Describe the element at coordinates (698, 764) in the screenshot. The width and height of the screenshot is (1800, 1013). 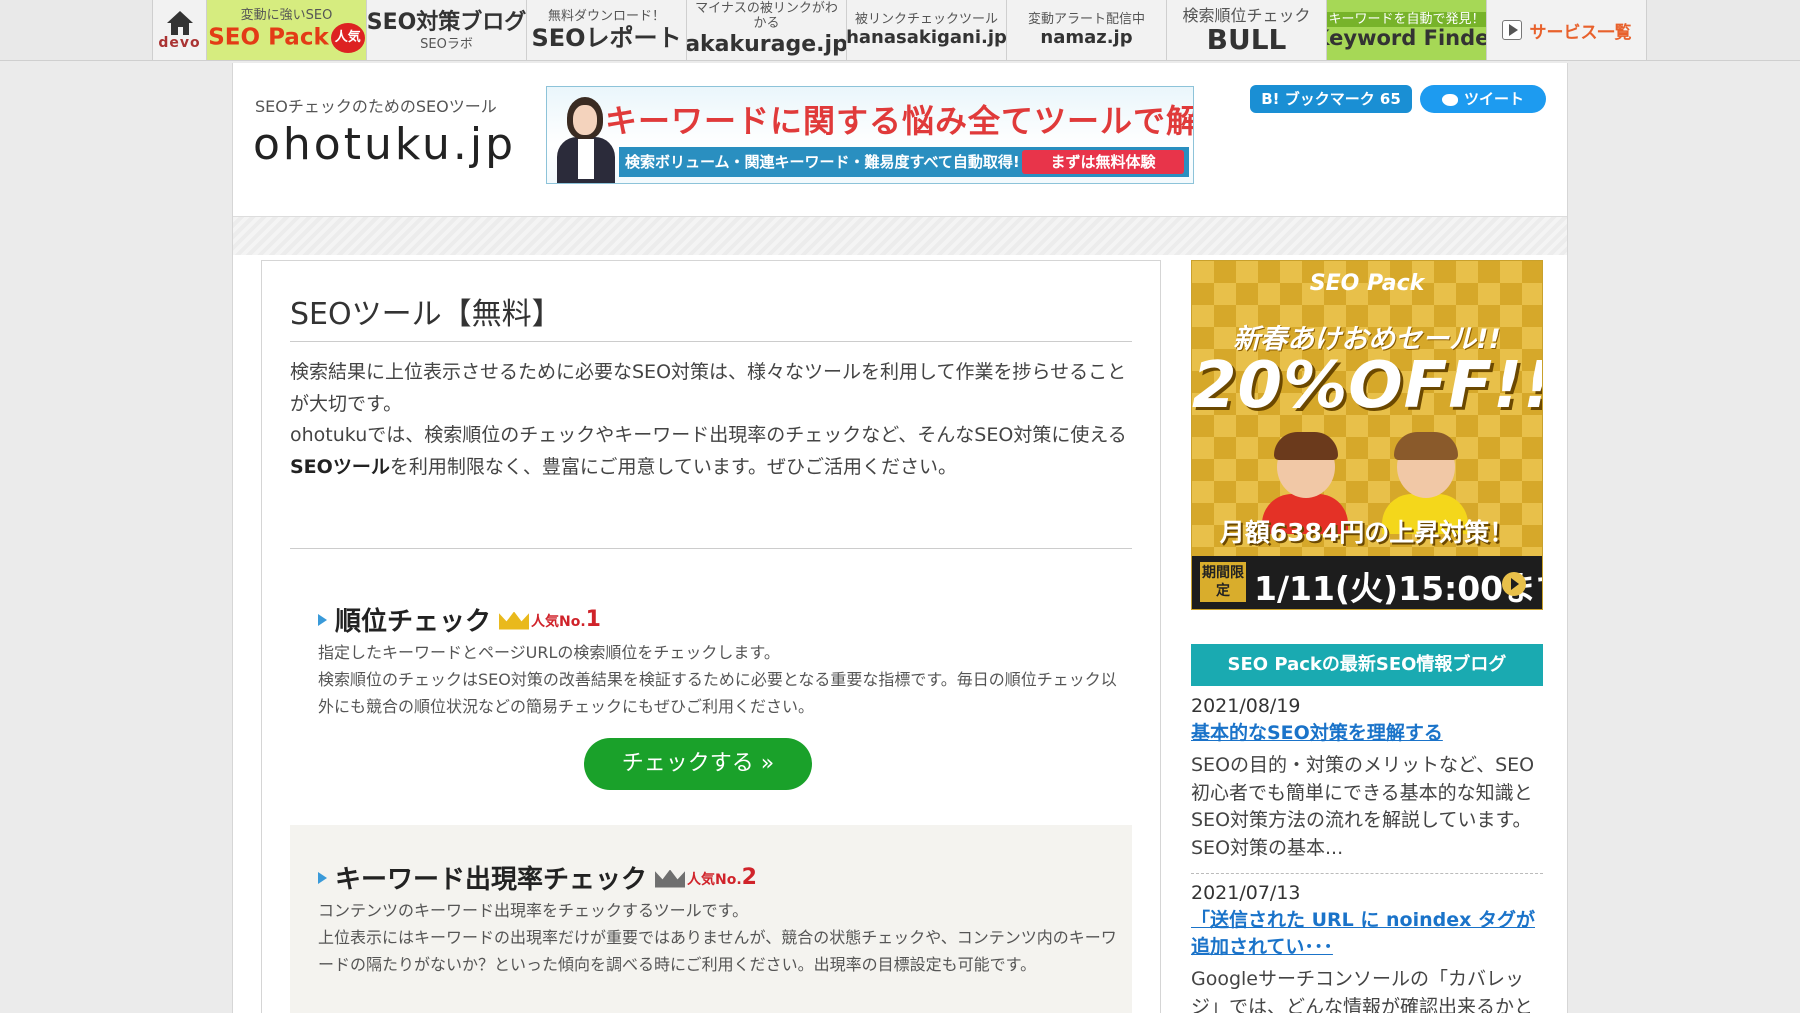
I see `rank-check-button: チェックする »` at that location.